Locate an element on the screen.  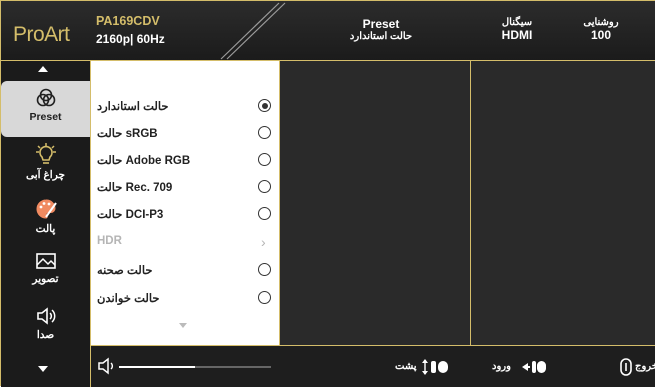
more-options-down-icon is located at coordinates (183, 325).